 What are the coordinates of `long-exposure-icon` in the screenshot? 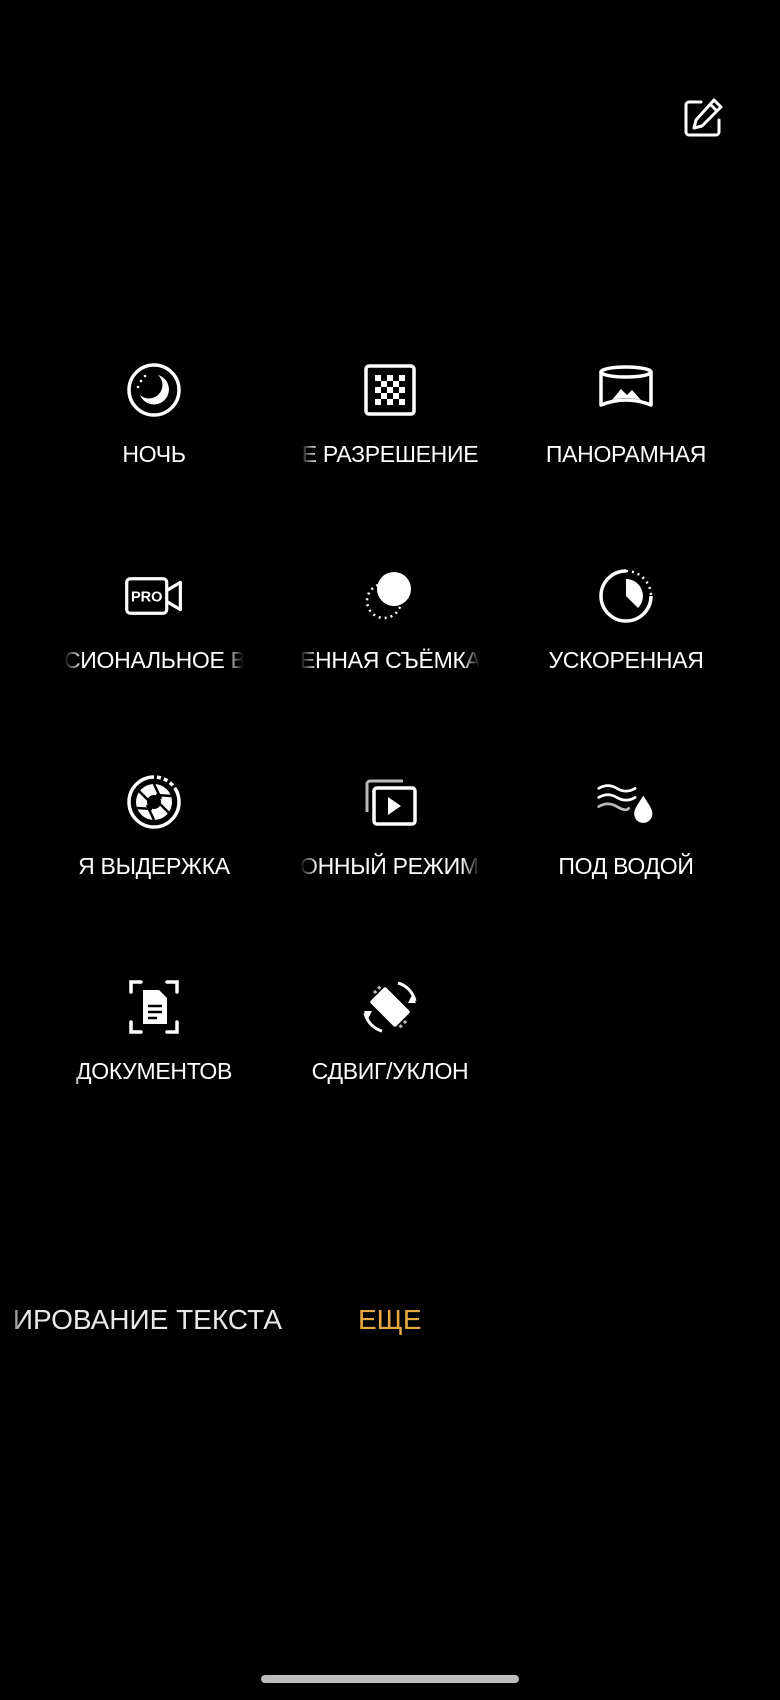 It's located at (154, 802).